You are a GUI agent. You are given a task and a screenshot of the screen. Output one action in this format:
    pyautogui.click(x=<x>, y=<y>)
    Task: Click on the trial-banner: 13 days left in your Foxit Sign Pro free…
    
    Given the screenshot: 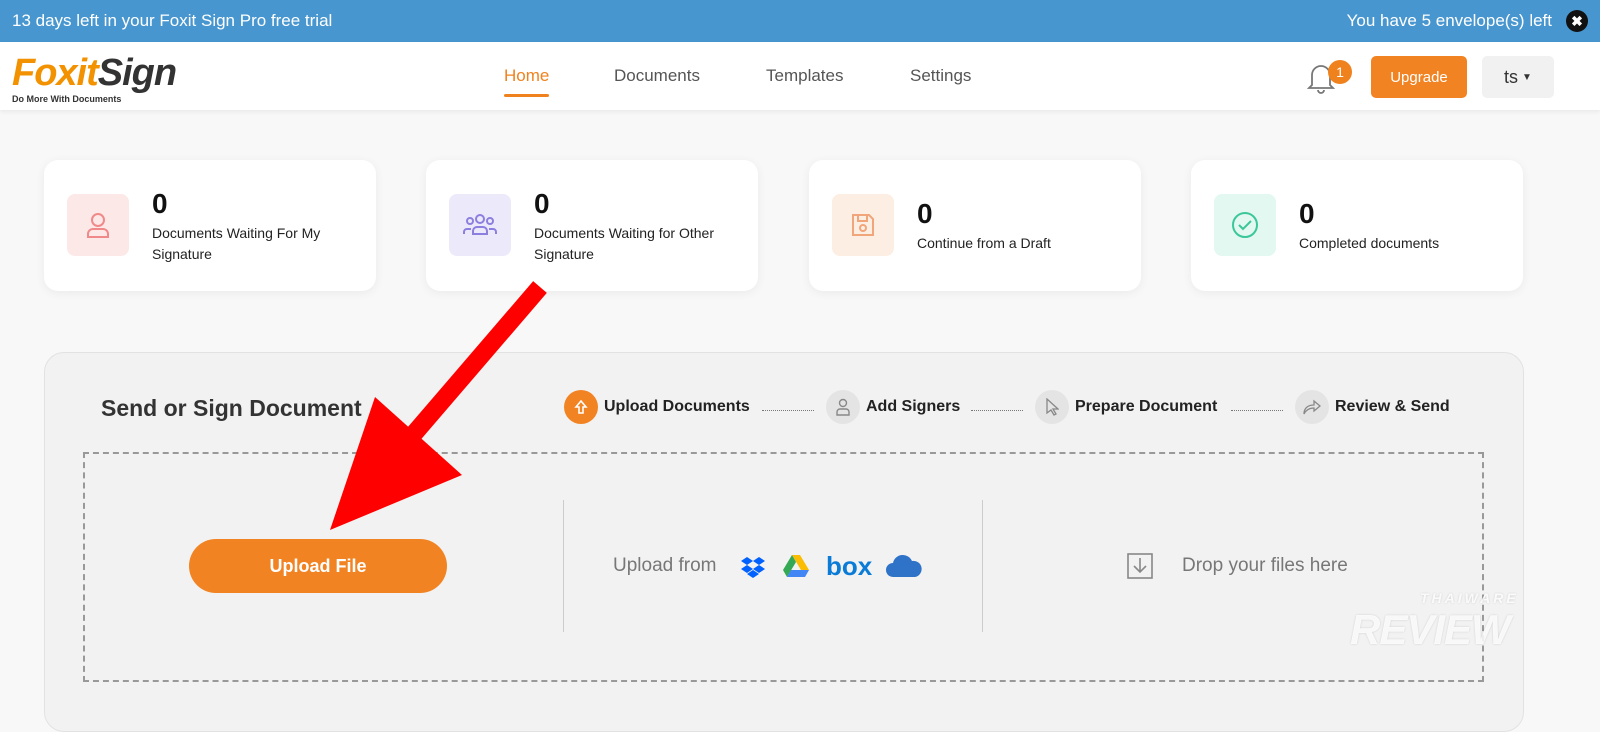 What is the action you would take?
    pyautogui.click(x=800, y=21)
    